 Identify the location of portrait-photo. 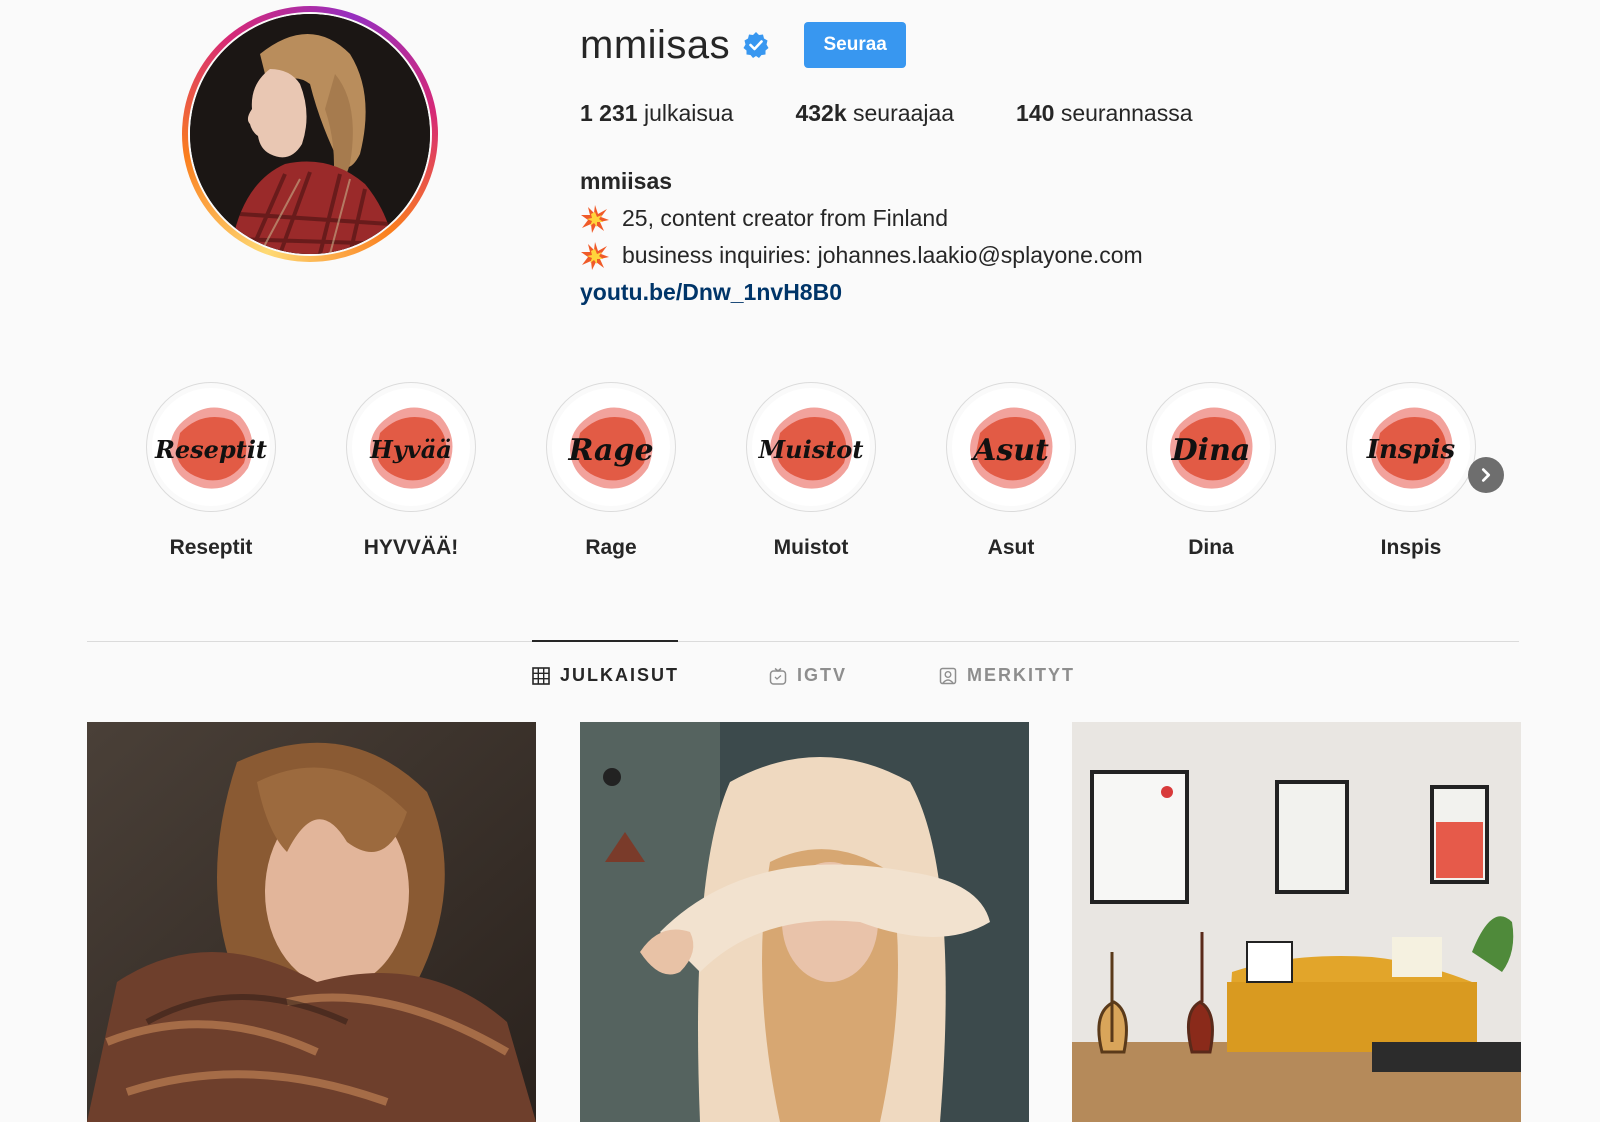
(311, 922).